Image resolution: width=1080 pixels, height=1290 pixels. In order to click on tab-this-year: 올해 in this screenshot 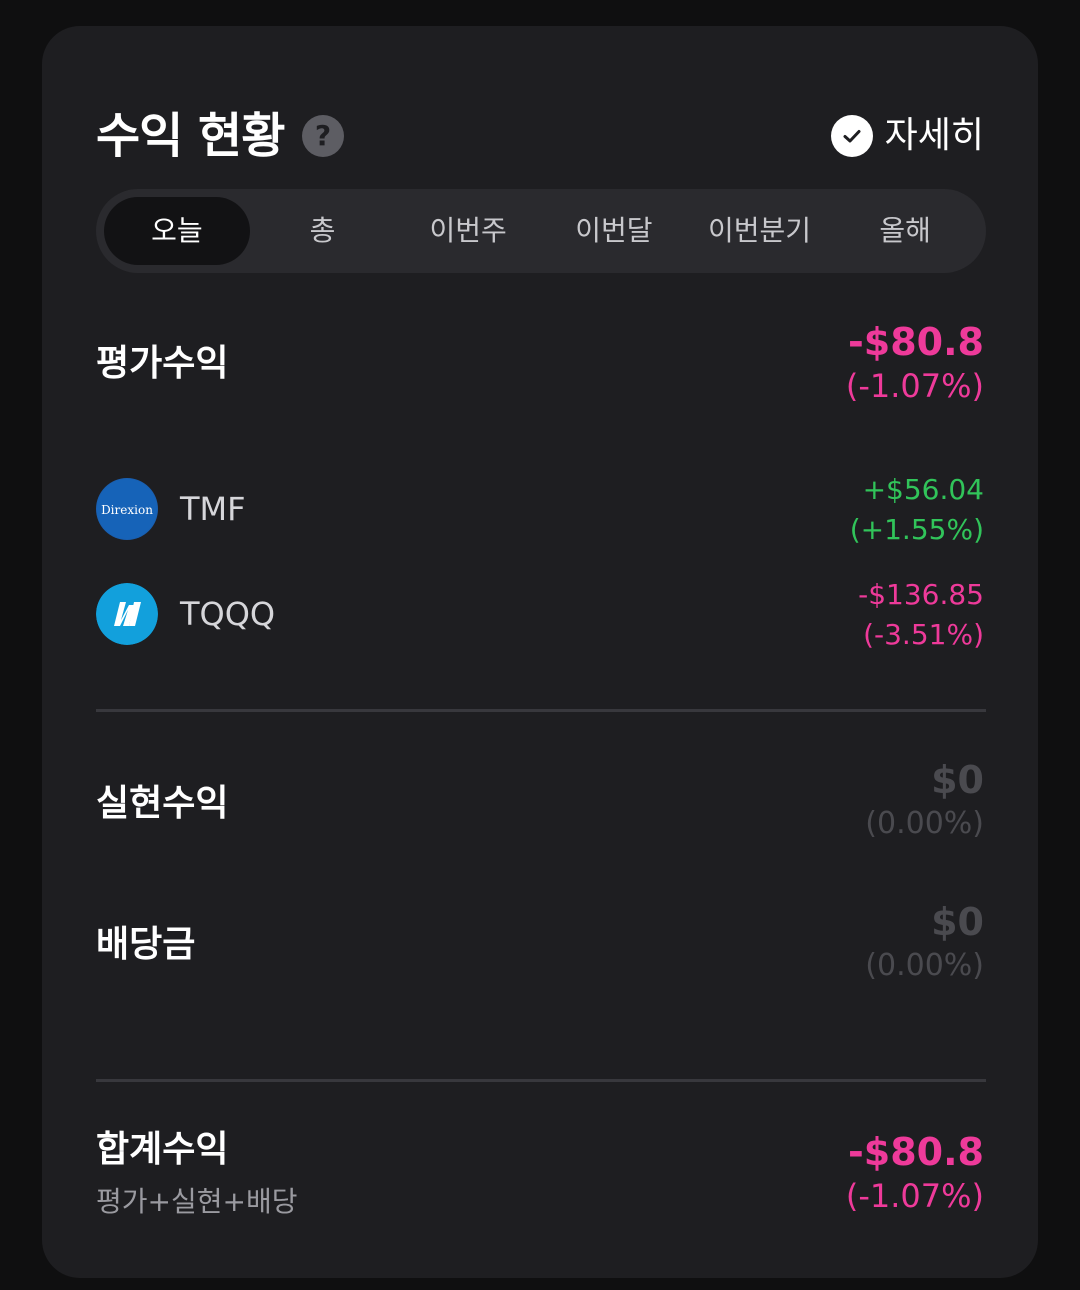, I will do `click(905, 231)`.